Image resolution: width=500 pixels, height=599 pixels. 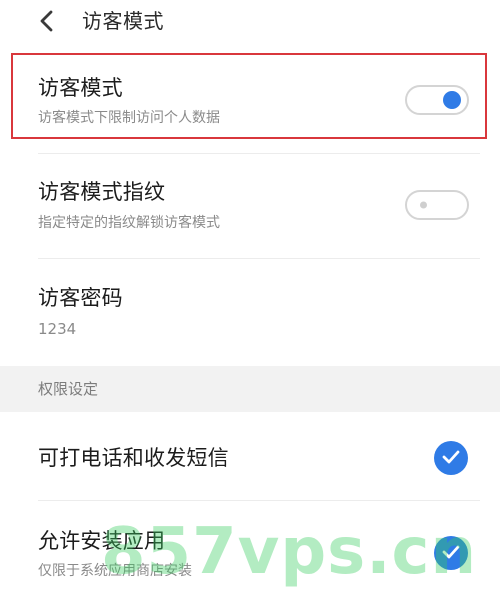 I want to click on back-button, so click(x=46, y=23).